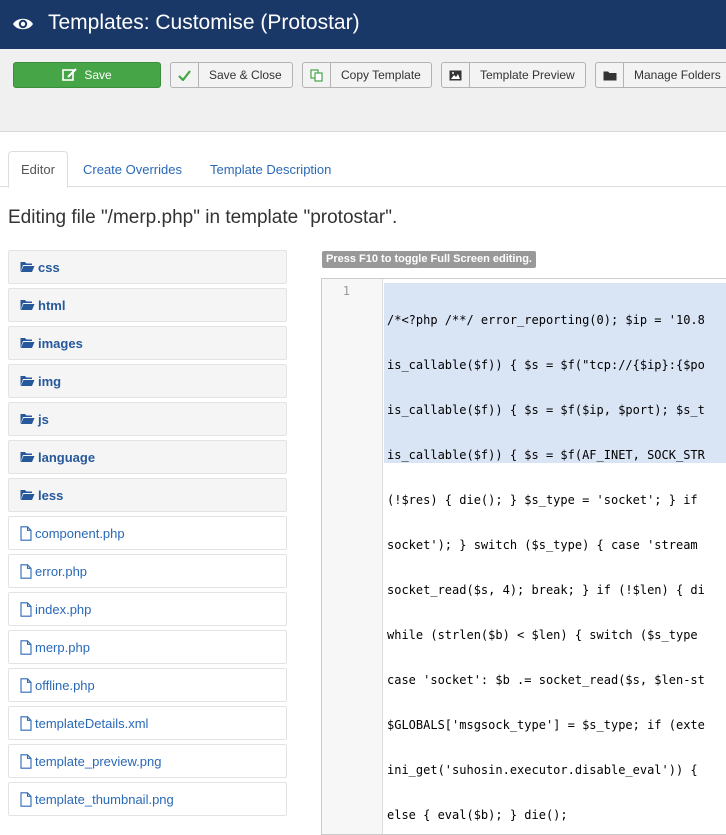 Image resolution: width=726 pixels, height=835 pixels. Describe the element at coordinates (43, 419) in the screenshot. I see `folder-label: js` at that location.